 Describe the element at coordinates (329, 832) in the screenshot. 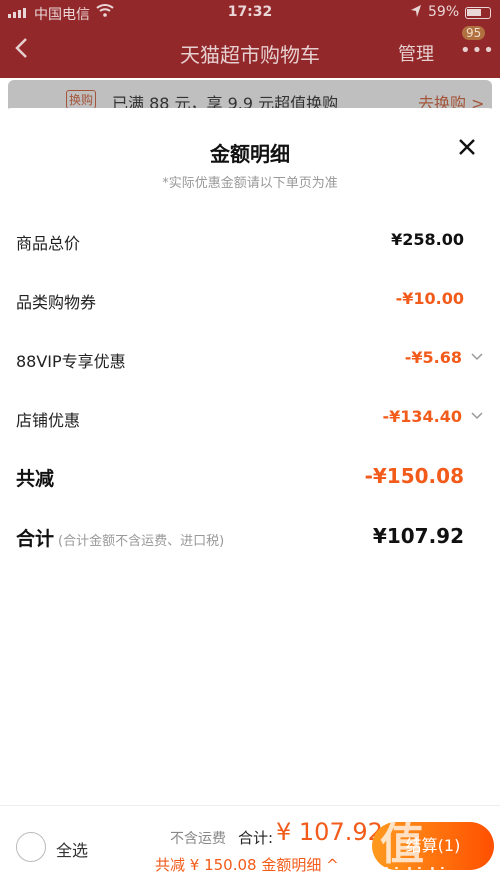

I see `total-value: ¥ 107.92` at that location.